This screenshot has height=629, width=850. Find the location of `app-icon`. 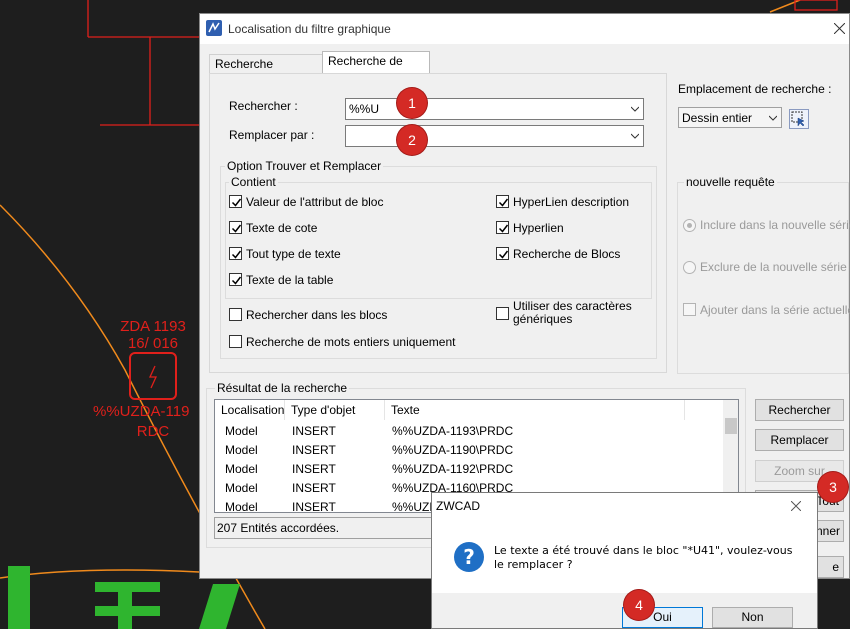

app-icon is located at coordinates (214, 28).